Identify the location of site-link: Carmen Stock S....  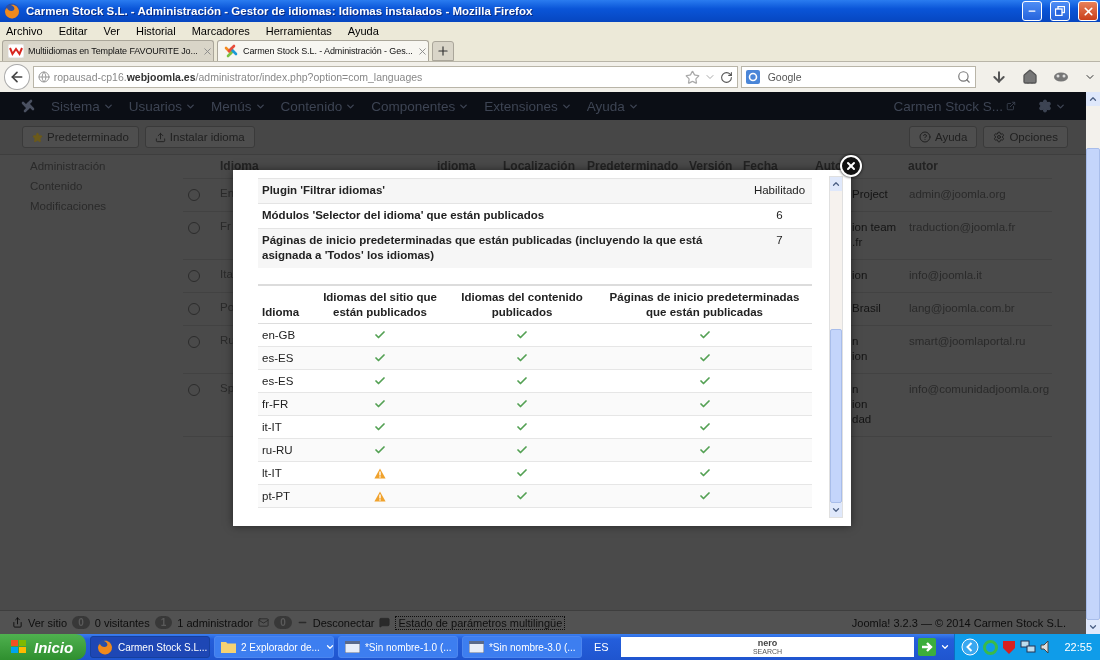
(954, 106).